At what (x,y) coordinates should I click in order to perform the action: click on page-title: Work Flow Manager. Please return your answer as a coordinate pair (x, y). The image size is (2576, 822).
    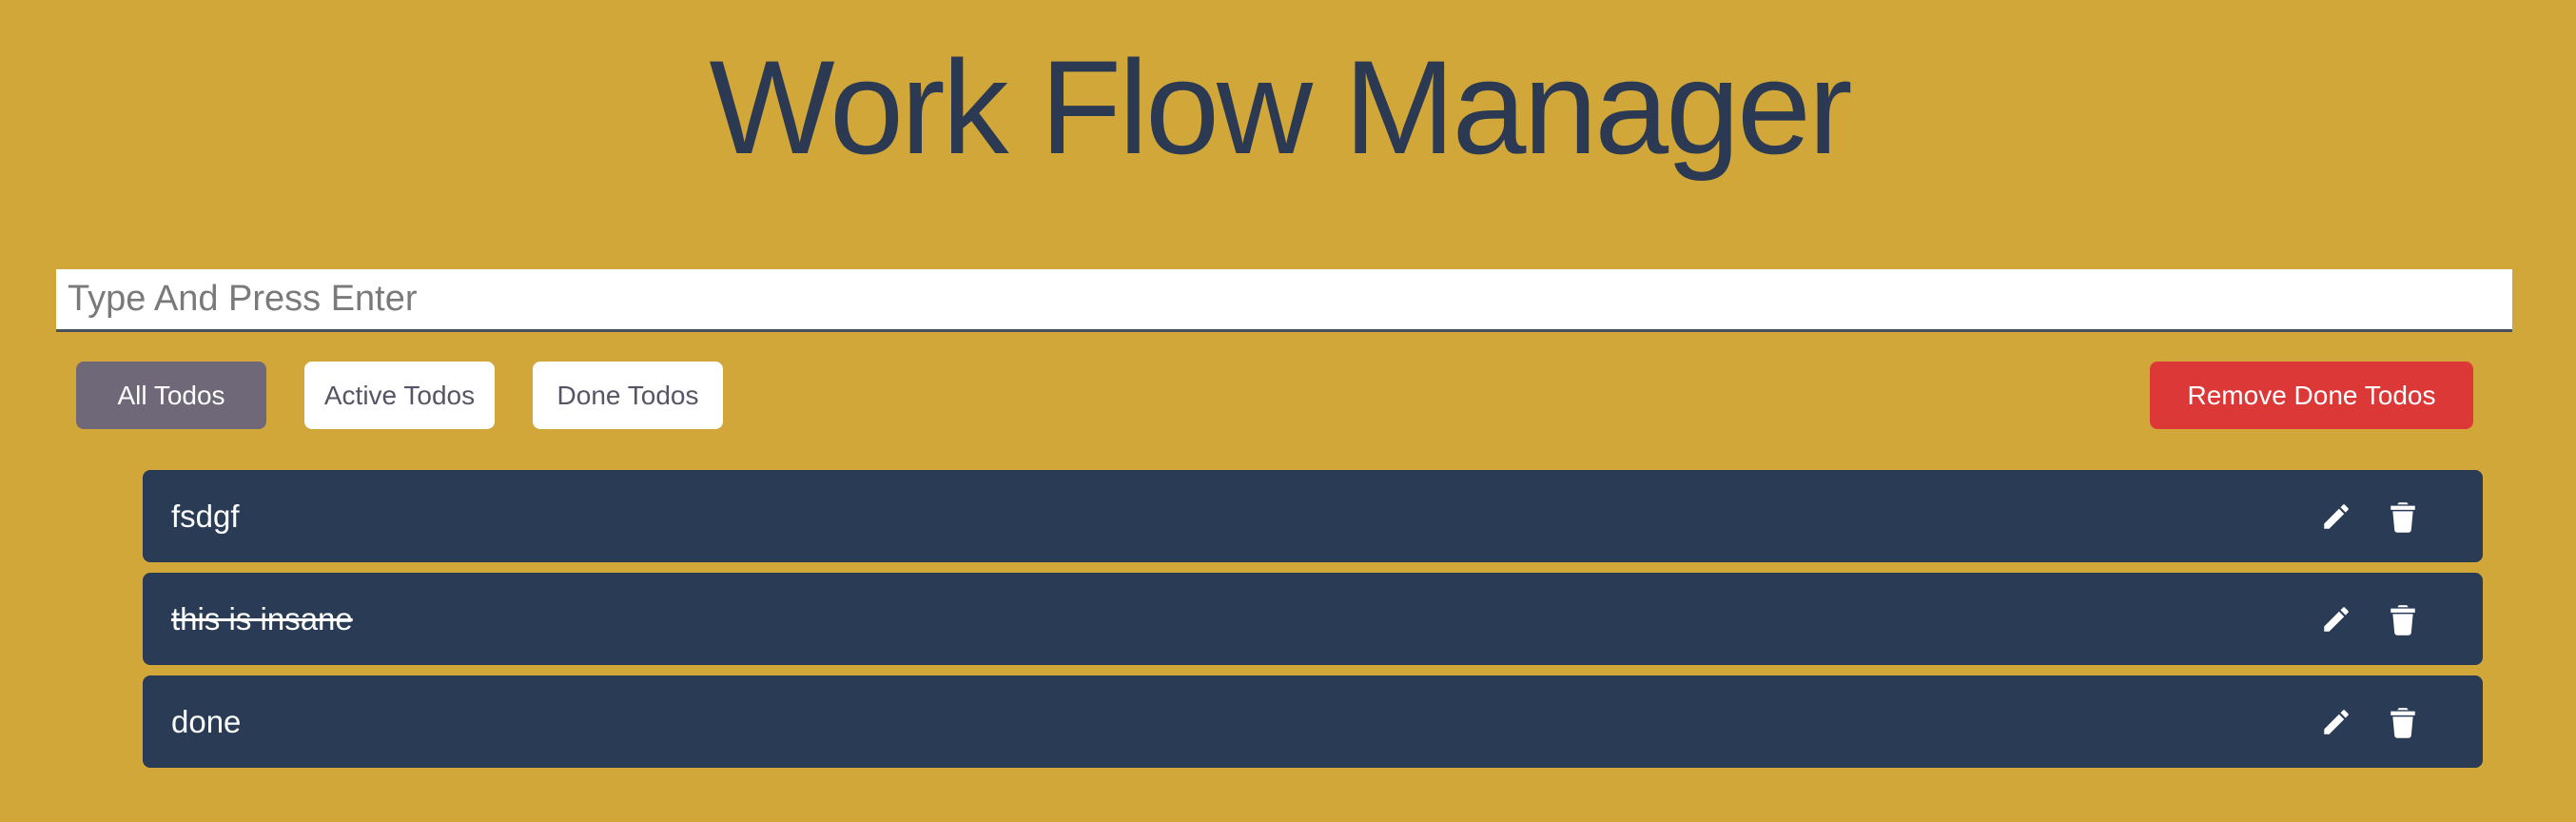
    Looking at the image, I should click on (1281, 107).